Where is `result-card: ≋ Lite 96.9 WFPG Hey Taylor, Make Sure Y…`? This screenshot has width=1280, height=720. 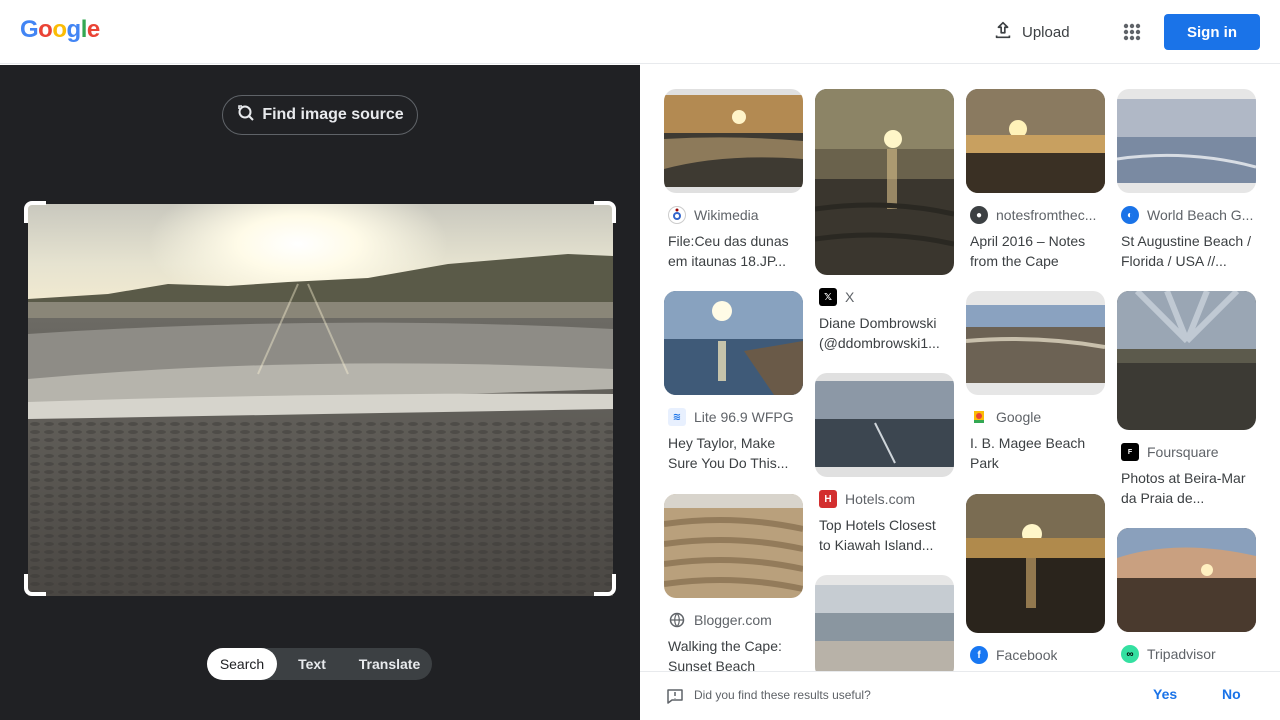
result-card: ≋ Lite 96.9 WFPG Hey Taylor, Make Sure Y… is located at coordinates (733, 382).